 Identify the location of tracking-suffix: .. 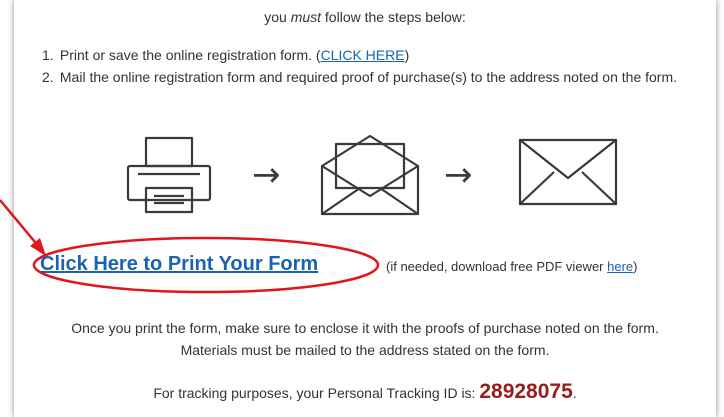
(574, 393).